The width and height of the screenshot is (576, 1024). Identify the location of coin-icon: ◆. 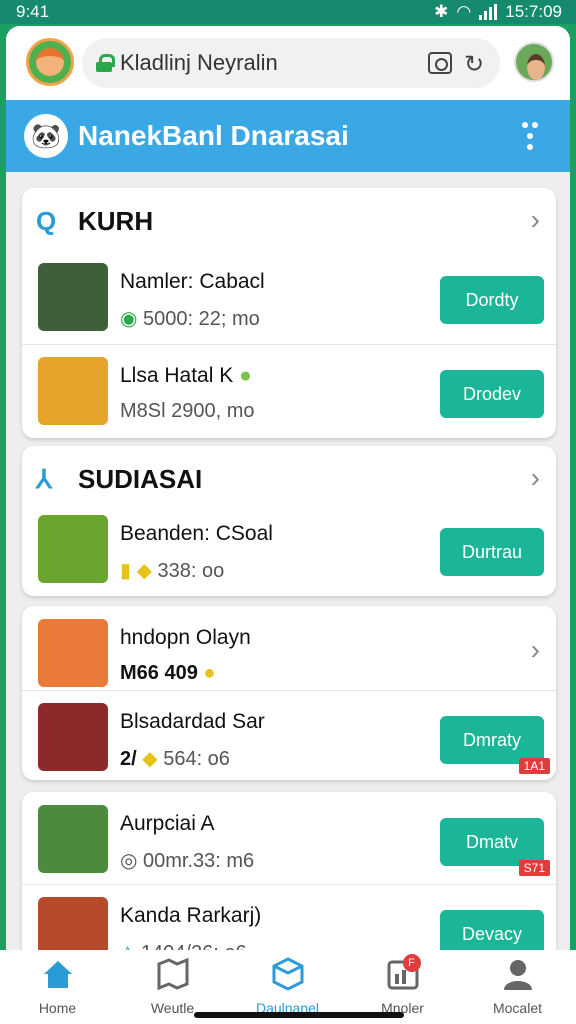
(150, 759).